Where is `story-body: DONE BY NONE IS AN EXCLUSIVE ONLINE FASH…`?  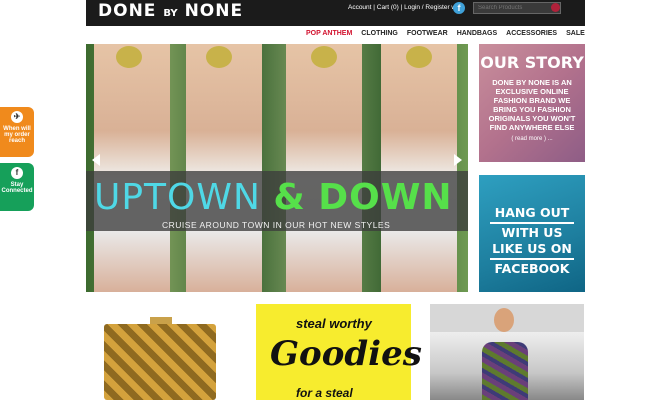 story-body: DONE BY NONE IS AN EXCLUSIVE ONLINE FASH… is located at coordinates (532, 105).